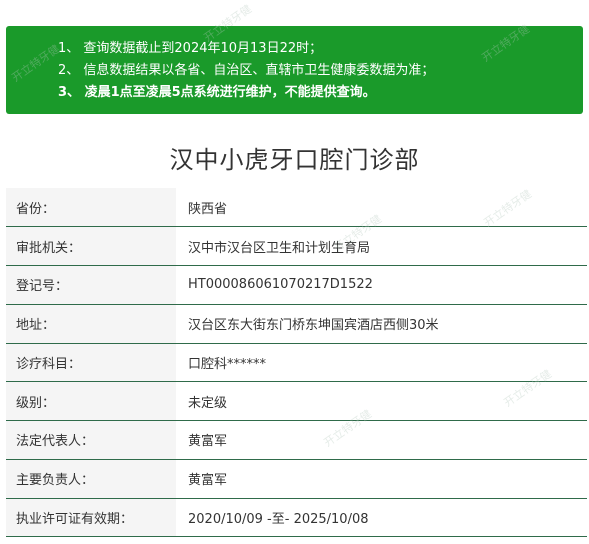  Describe the element at coordinates (381, 208) in the screenshot. I see `row-value-province: 陕西省` at that location.